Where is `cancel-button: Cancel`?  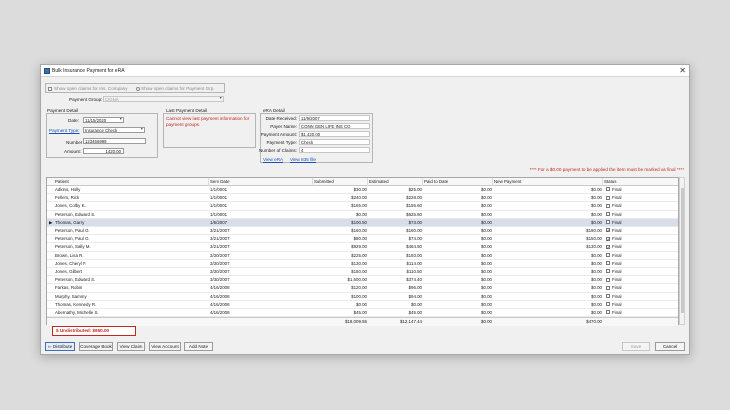
cancel-button: Cancel is located at coordinates (670, 346).